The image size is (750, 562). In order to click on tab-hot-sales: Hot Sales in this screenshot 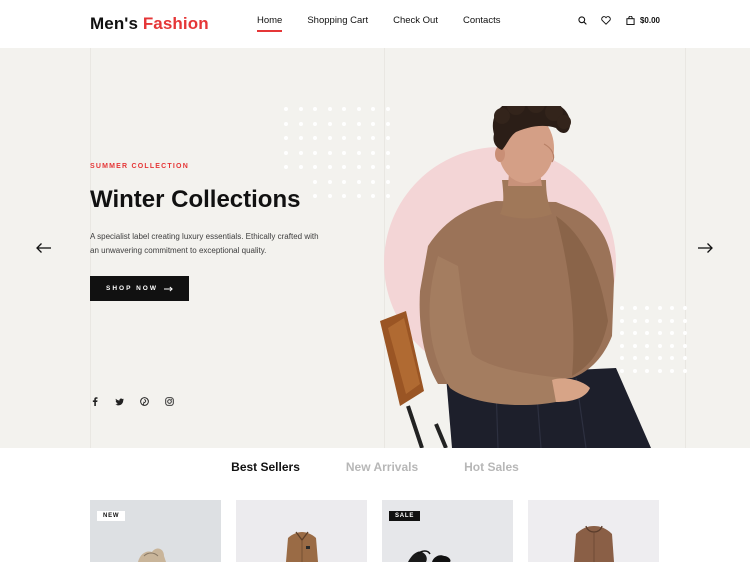, I will do `click(491, 467)`.